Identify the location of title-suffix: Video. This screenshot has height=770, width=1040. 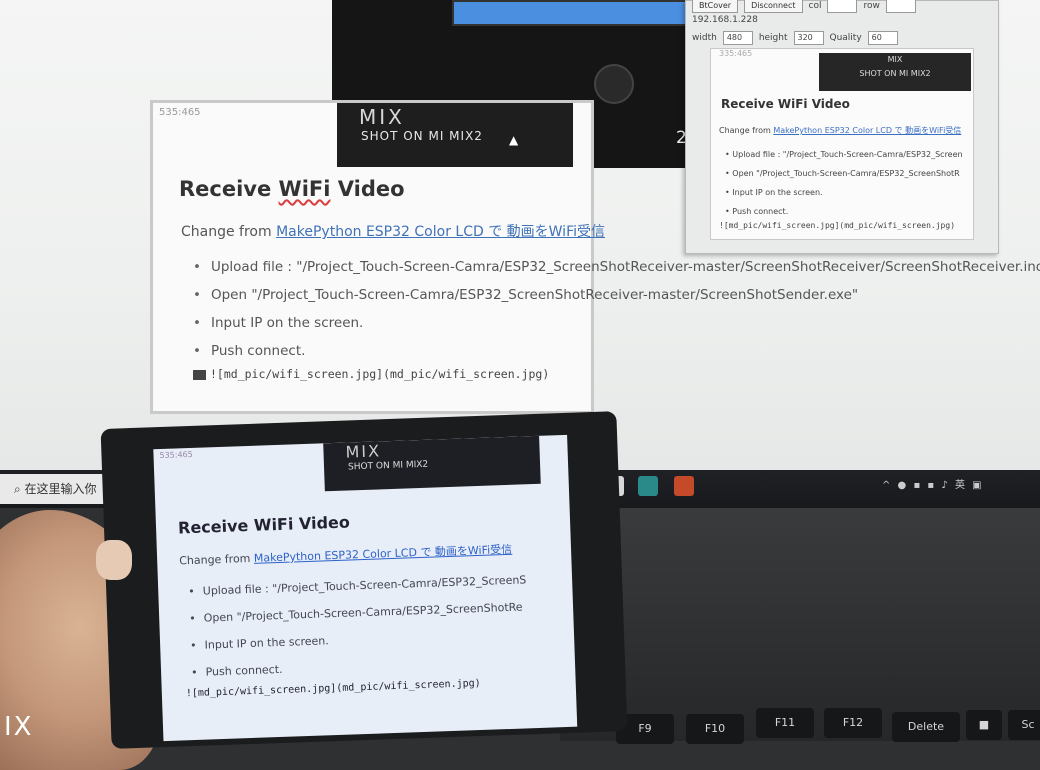
(367, 189).